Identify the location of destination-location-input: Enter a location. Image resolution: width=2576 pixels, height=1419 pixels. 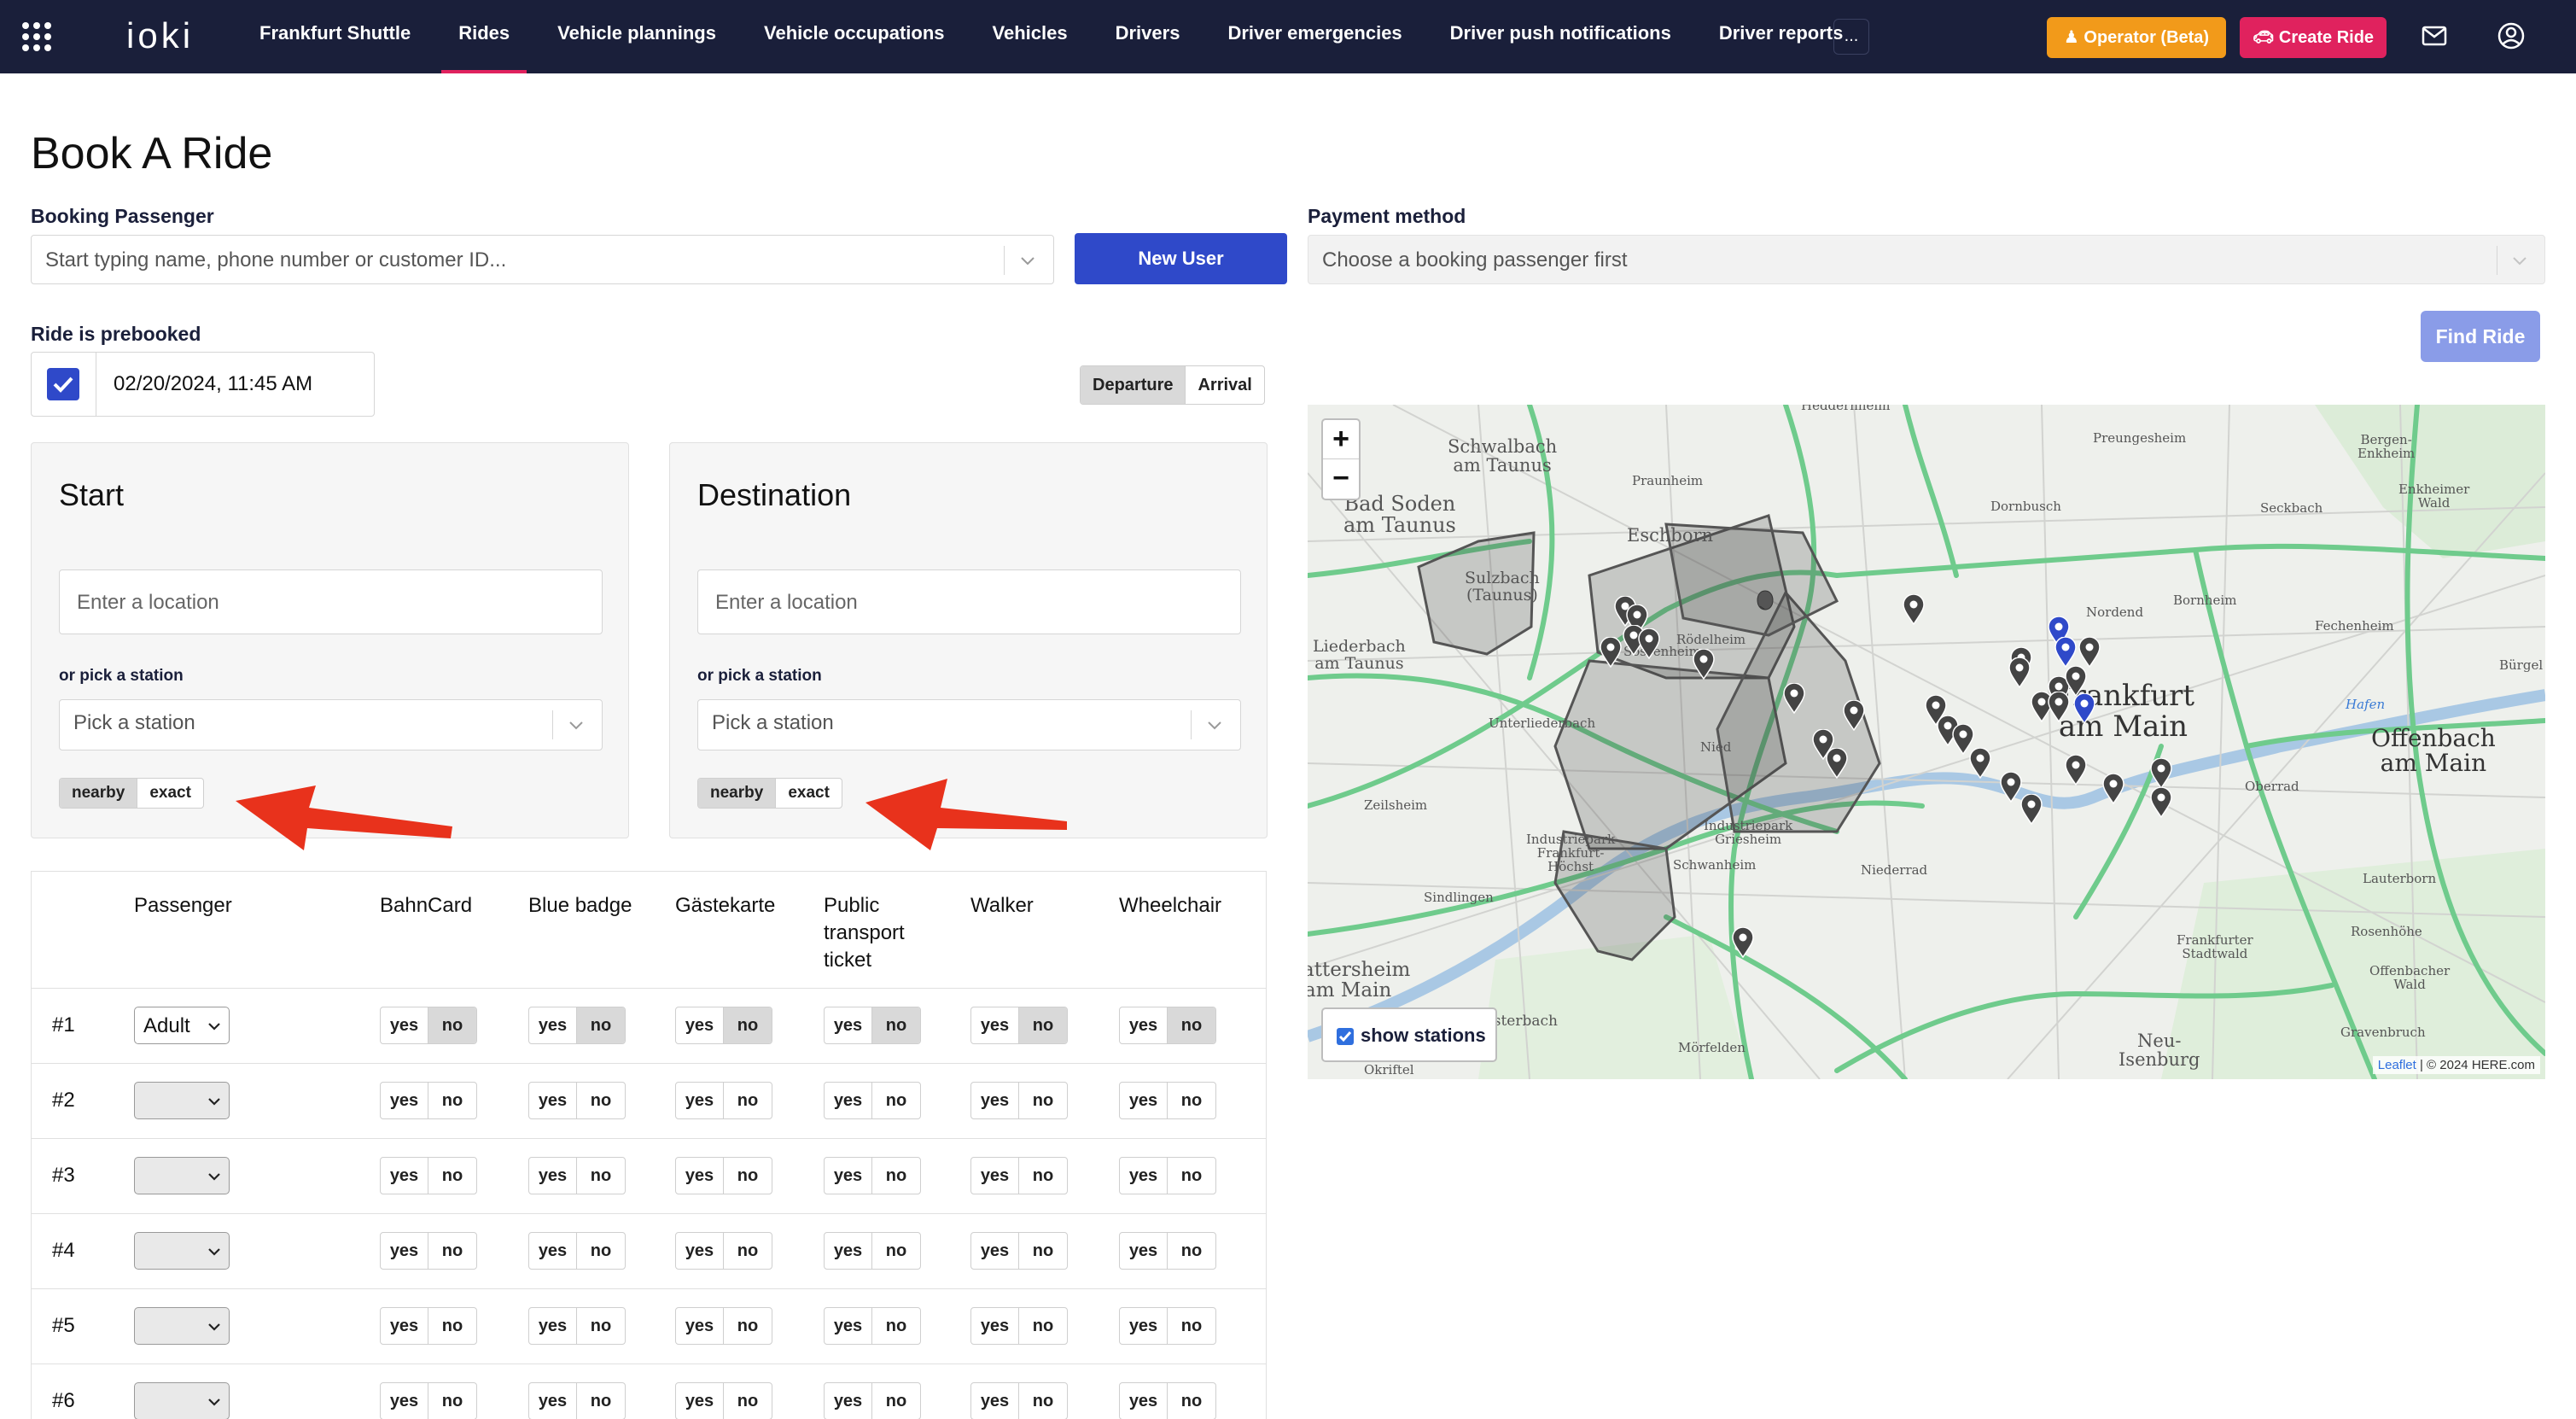
(969, 601).